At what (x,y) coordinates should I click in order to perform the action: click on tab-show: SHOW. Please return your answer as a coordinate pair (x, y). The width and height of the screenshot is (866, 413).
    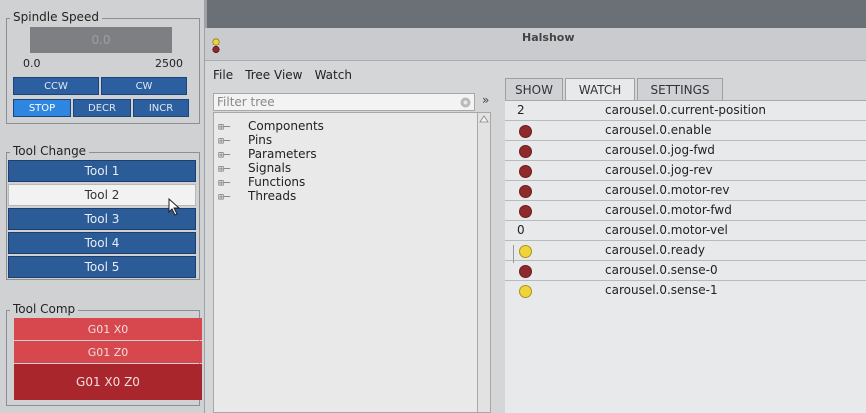
    Looking at the image, I should click on (534, 89).